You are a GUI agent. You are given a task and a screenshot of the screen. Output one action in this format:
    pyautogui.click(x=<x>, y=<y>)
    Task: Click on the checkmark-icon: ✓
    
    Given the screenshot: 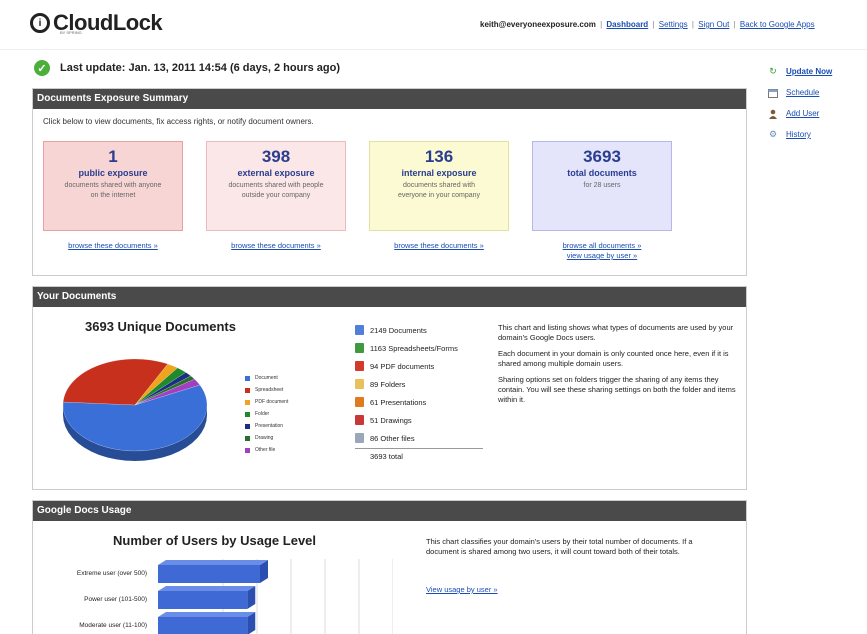 What is the action you would take?
    pyautogui.click(x=42, y=68)
    